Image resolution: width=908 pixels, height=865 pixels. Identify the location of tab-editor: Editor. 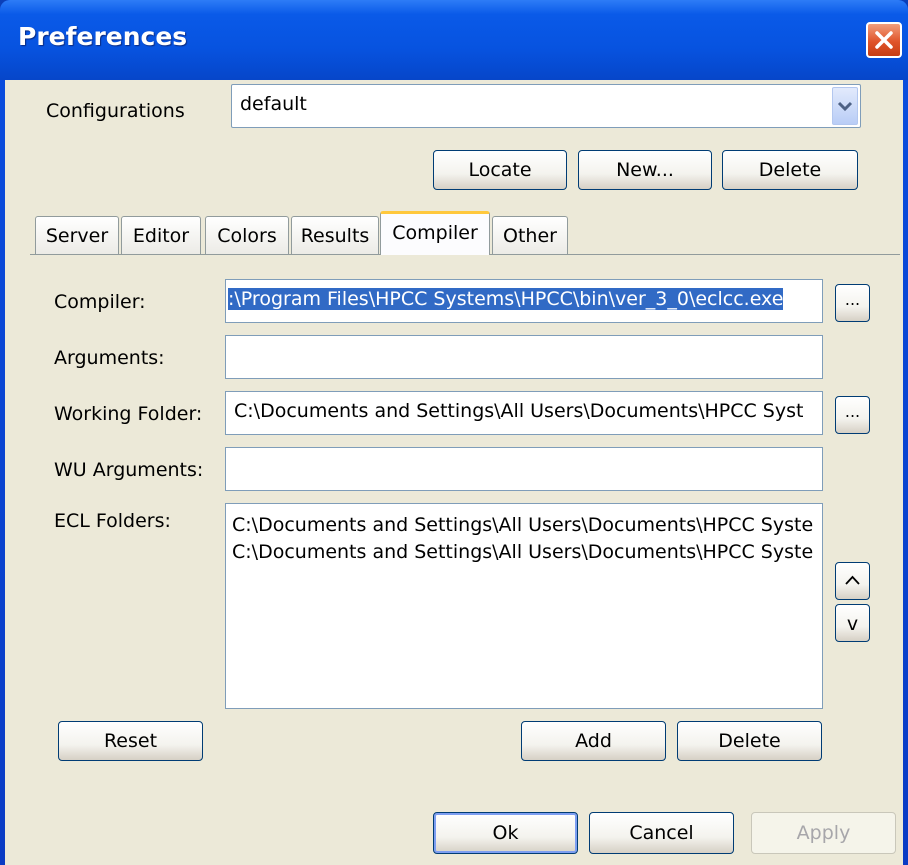
(161, 235).